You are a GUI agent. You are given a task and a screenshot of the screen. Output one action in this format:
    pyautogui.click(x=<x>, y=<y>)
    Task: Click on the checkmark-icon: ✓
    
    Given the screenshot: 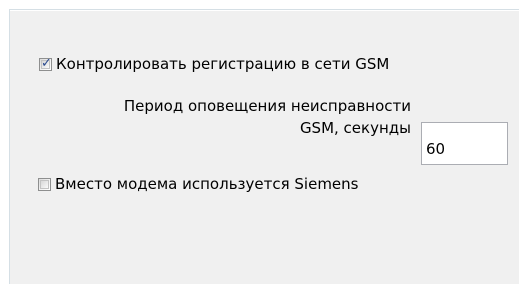 What is the action you would take?
    pyautogui.click(x=46, y=63)
    